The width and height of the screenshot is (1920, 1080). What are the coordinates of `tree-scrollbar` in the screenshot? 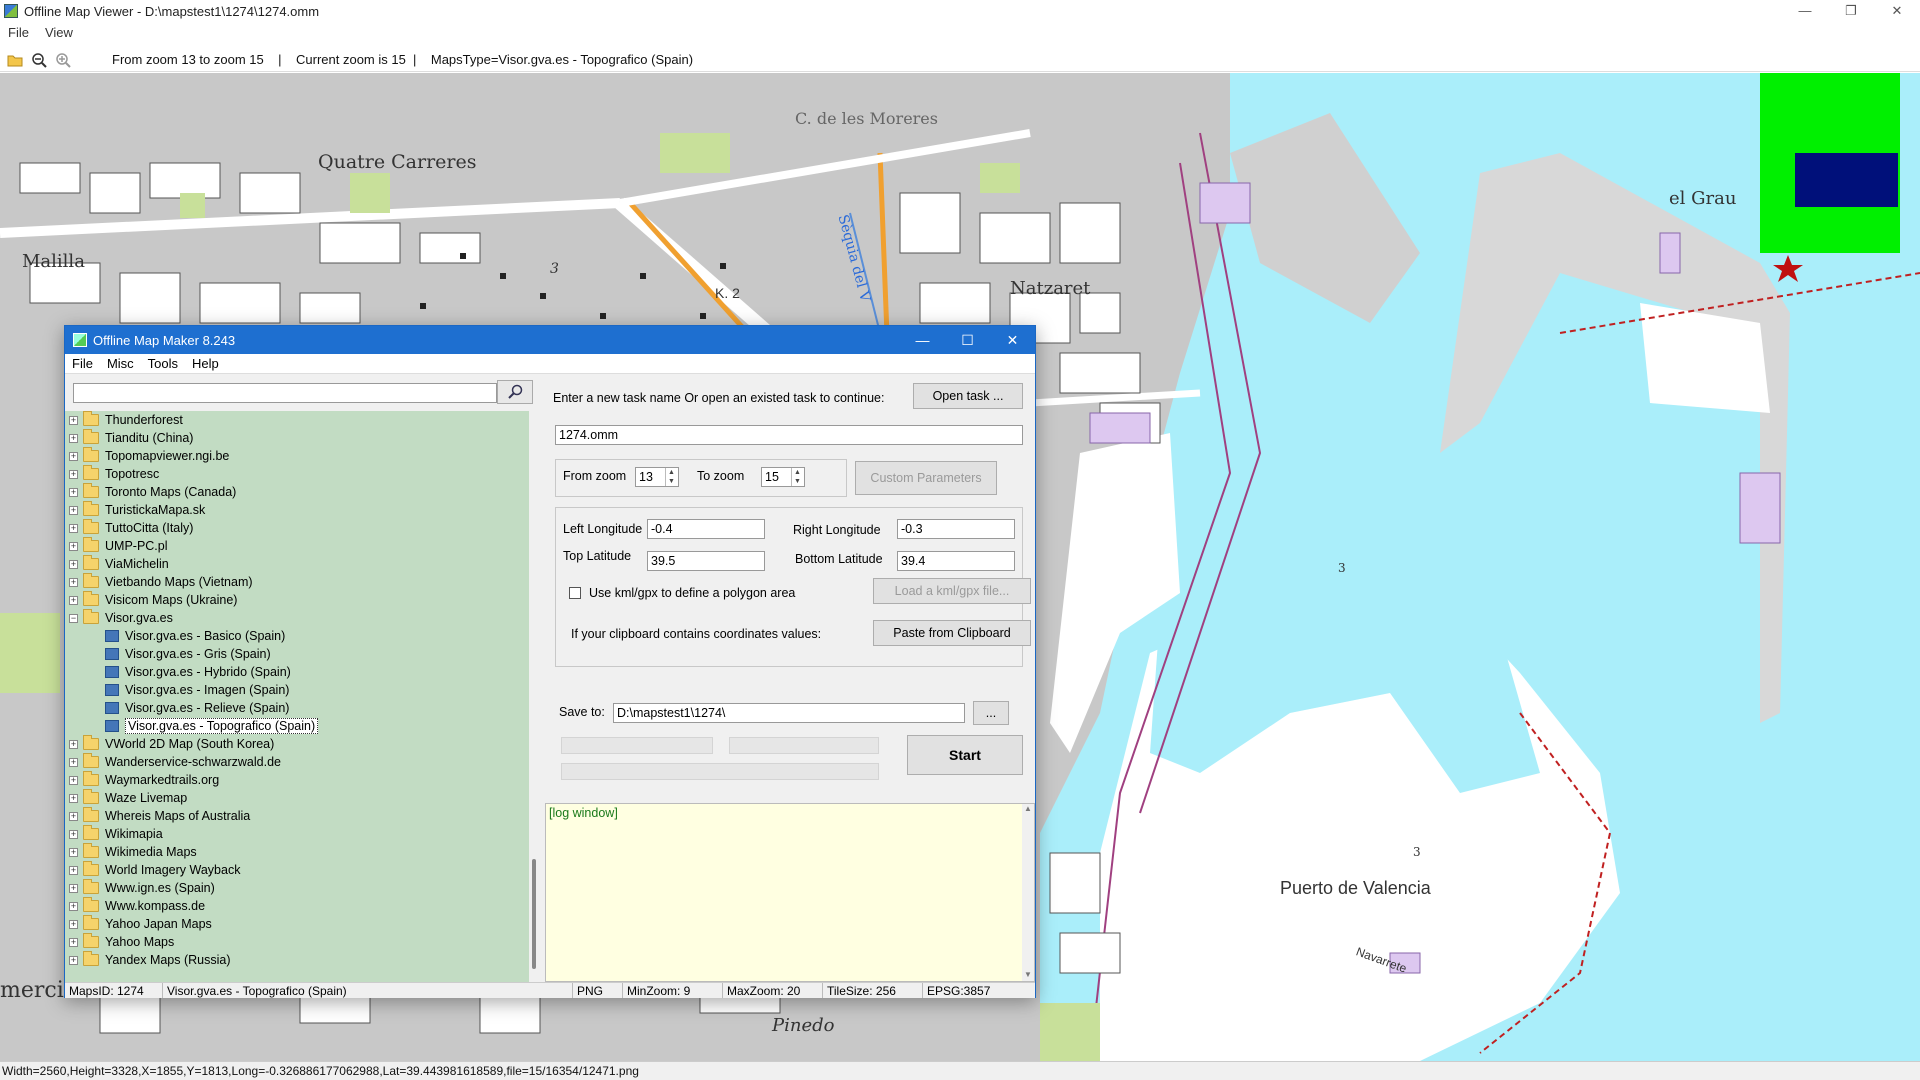 It's located at (534, 696).